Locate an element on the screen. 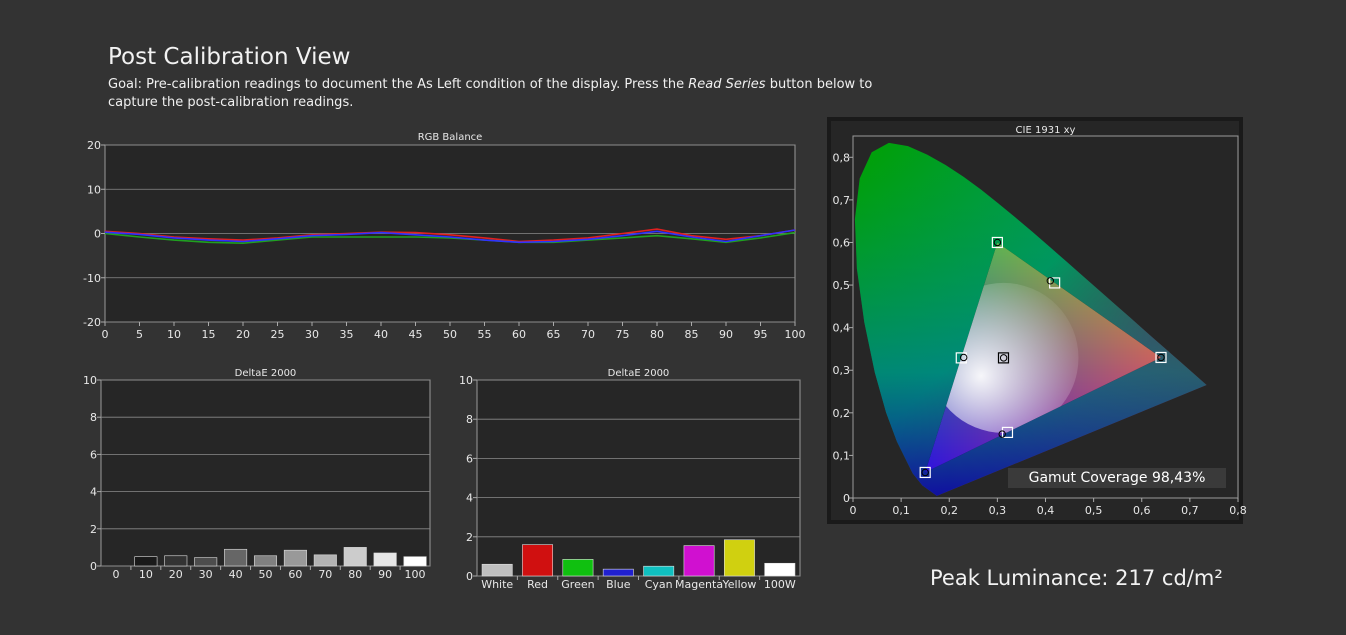 The width and height of the screenshot is (1346, 635). rgb-xtick-label: 100 is located at coordinates (795, 334).